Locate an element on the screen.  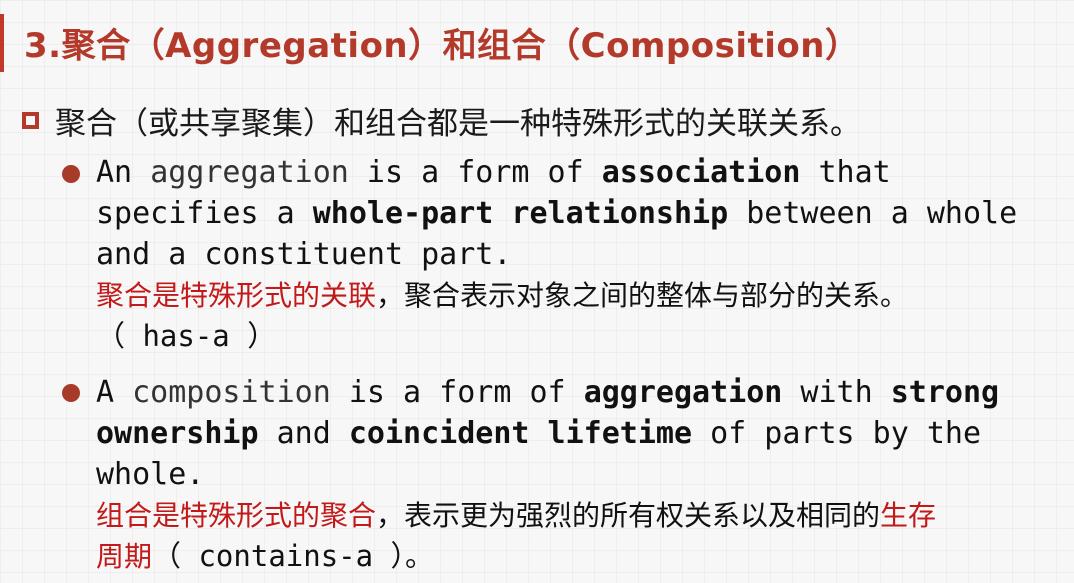
term-composition: composition is located at coordinates (231, 392).